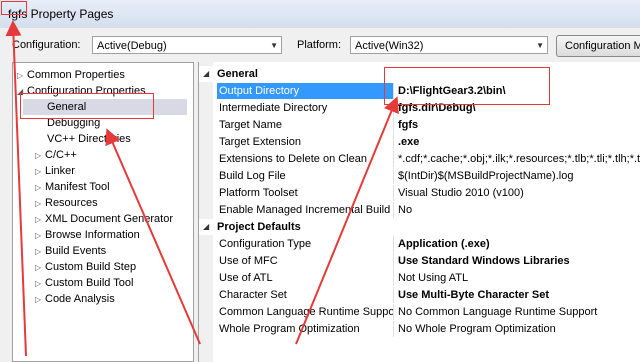 This screenshot has width=640, height=362. What do you see at coordinates (347, 220) in the screenshot?
I see `annotation-arrow-output-directory` at bounding box center [347, 220].